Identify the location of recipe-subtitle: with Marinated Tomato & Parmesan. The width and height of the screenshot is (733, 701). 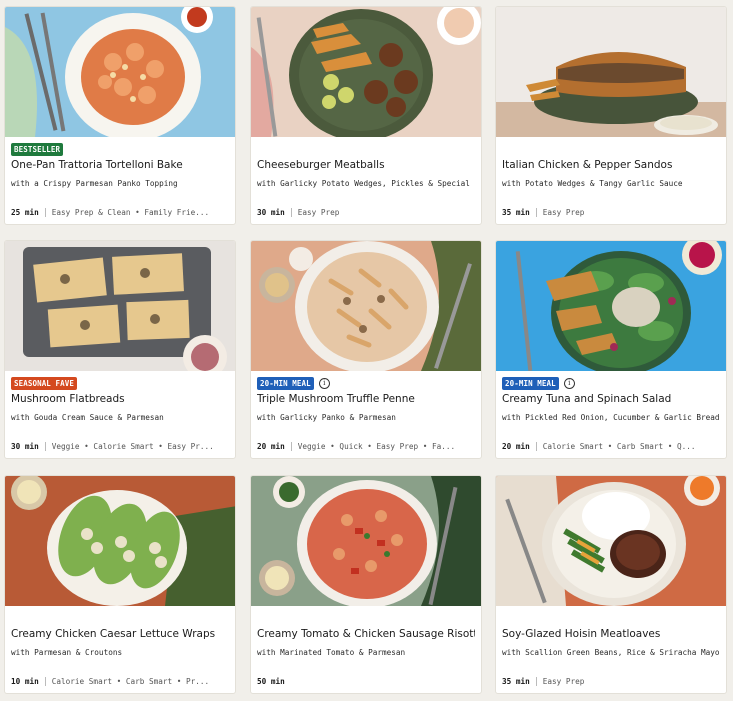
(331, 652).